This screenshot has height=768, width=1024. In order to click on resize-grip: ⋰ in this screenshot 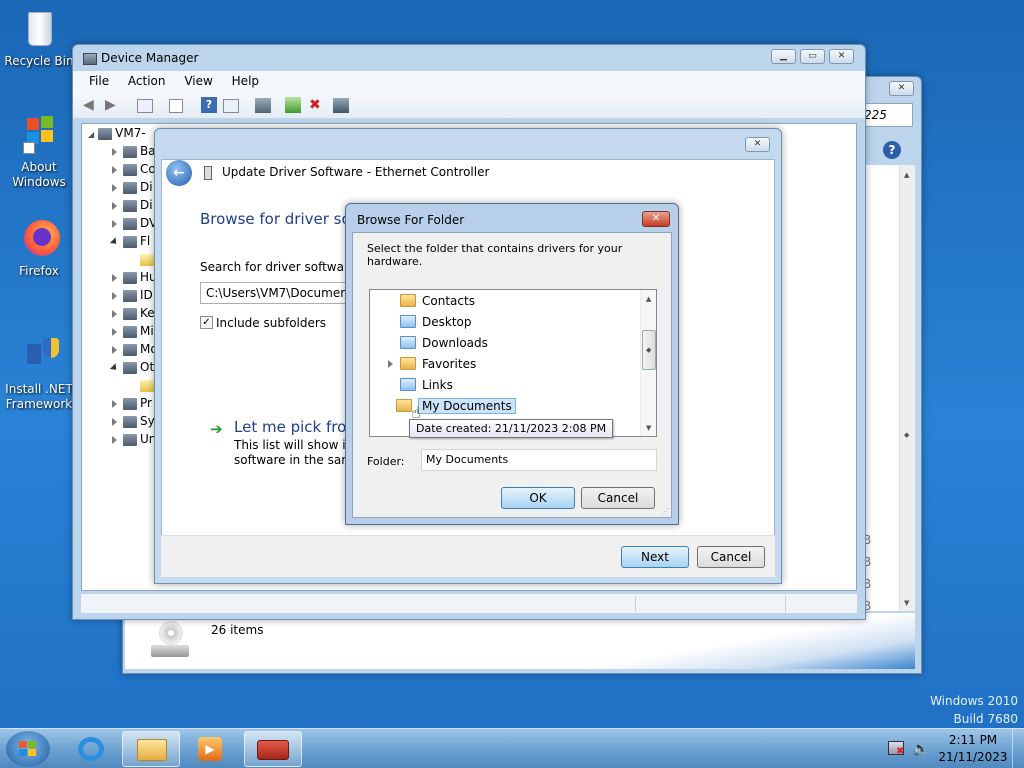, I will do `click(665, 511)`.